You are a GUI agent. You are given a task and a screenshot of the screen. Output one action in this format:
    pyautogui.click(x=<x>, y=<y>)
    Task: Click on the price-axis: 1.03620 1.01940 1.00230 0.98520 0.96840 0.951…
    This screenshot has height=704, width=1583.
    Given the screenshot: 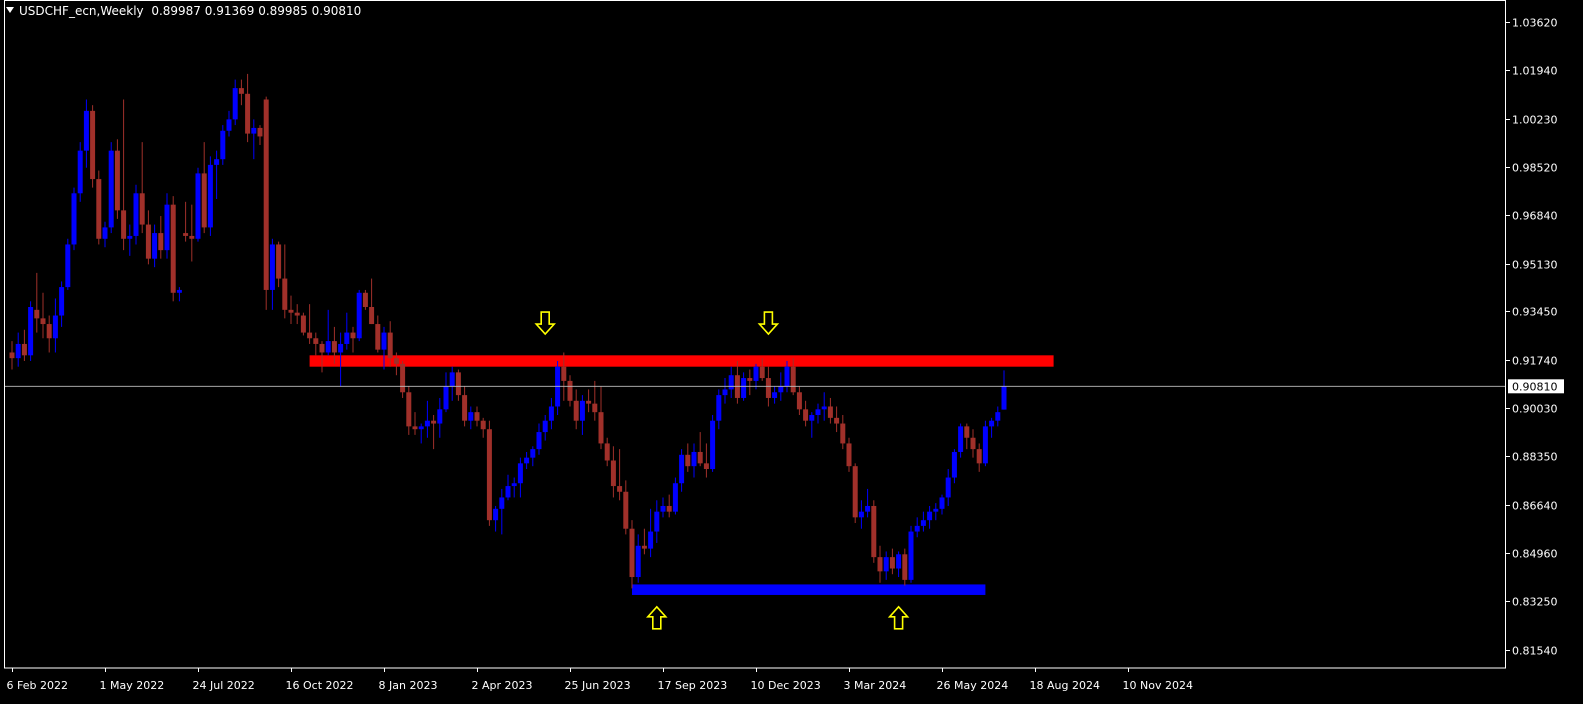 What is the action you would take?
    pyautogui.click(x=1535, y=337)
    